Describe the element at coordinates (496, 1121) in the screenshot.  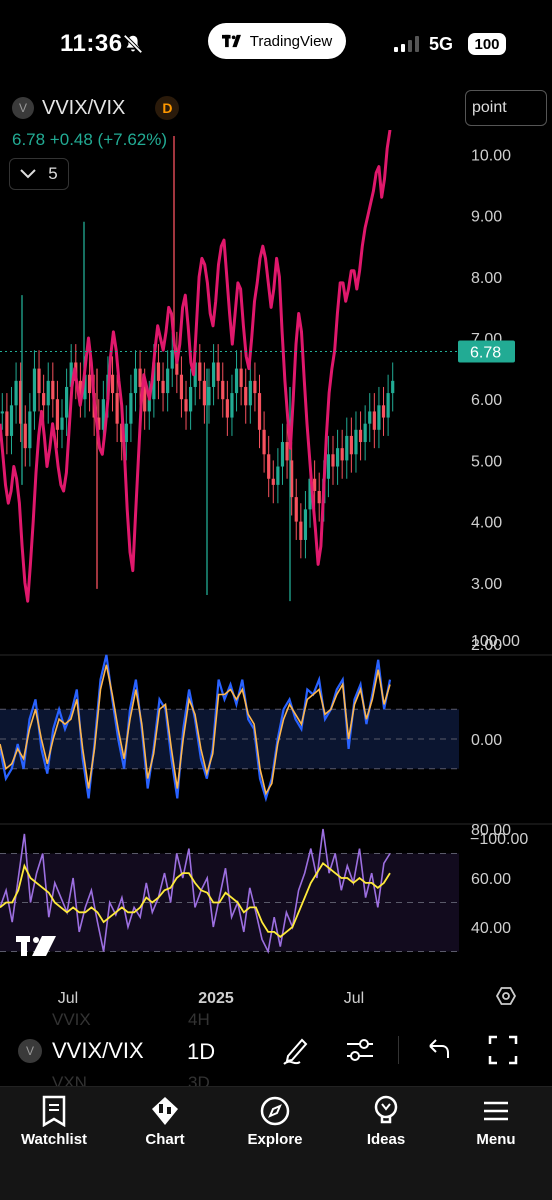
I see `tab-menu: Menu` at that location.